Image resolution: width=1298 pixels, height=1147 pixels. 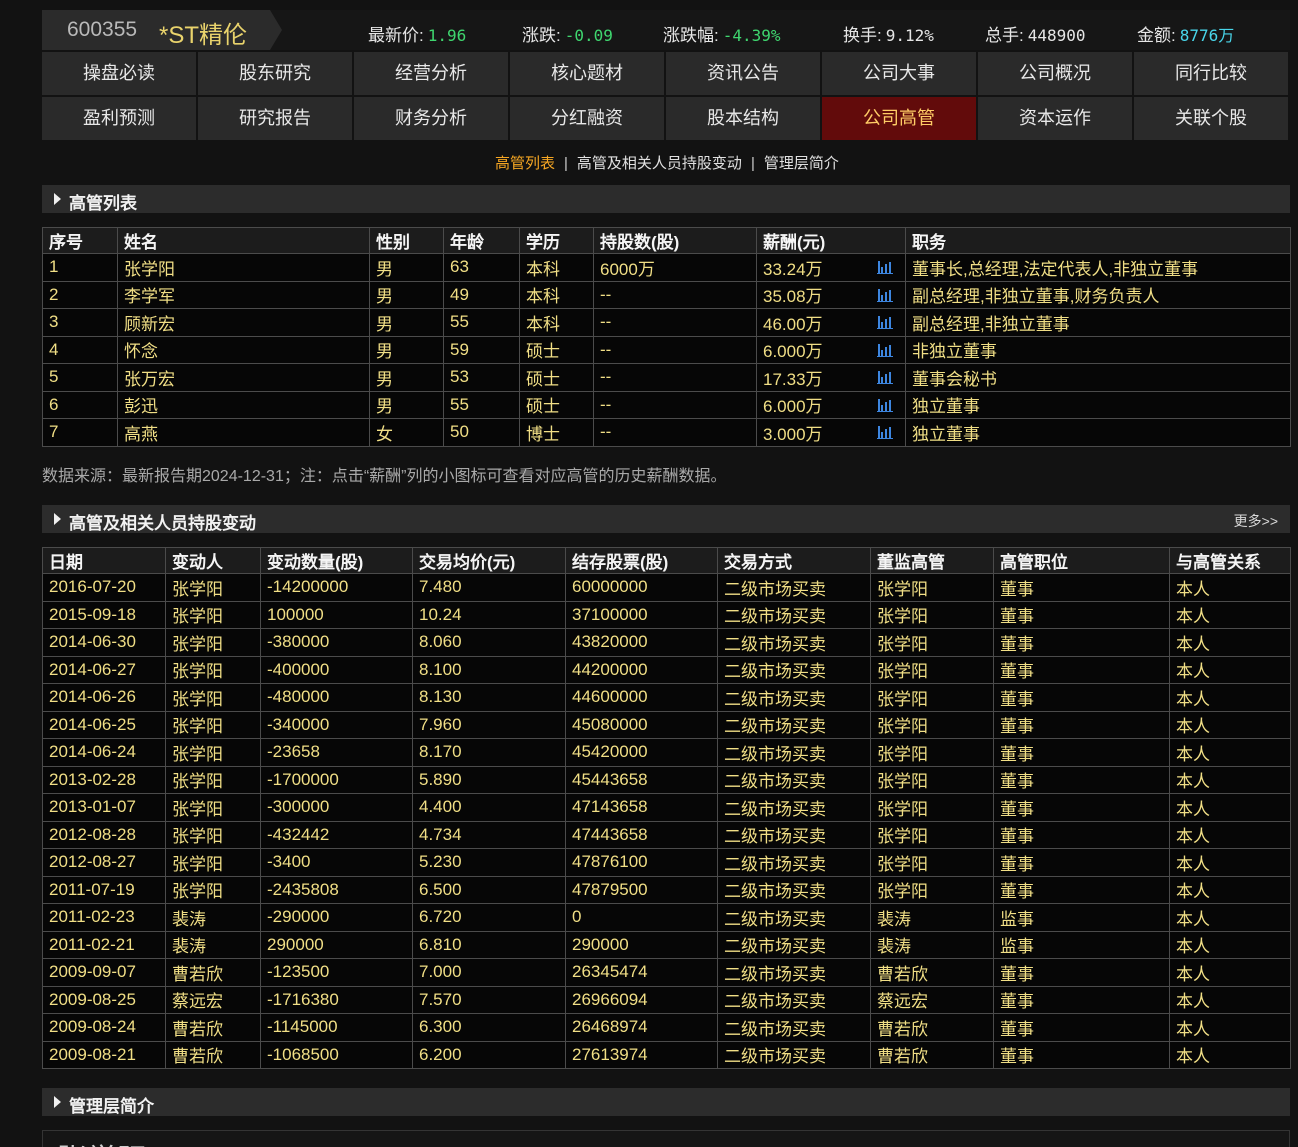 What do you see at coordinates (743, 118) in the screenshot?
I see `nav-tab: 股本结构` at bounding box center [743, 118].